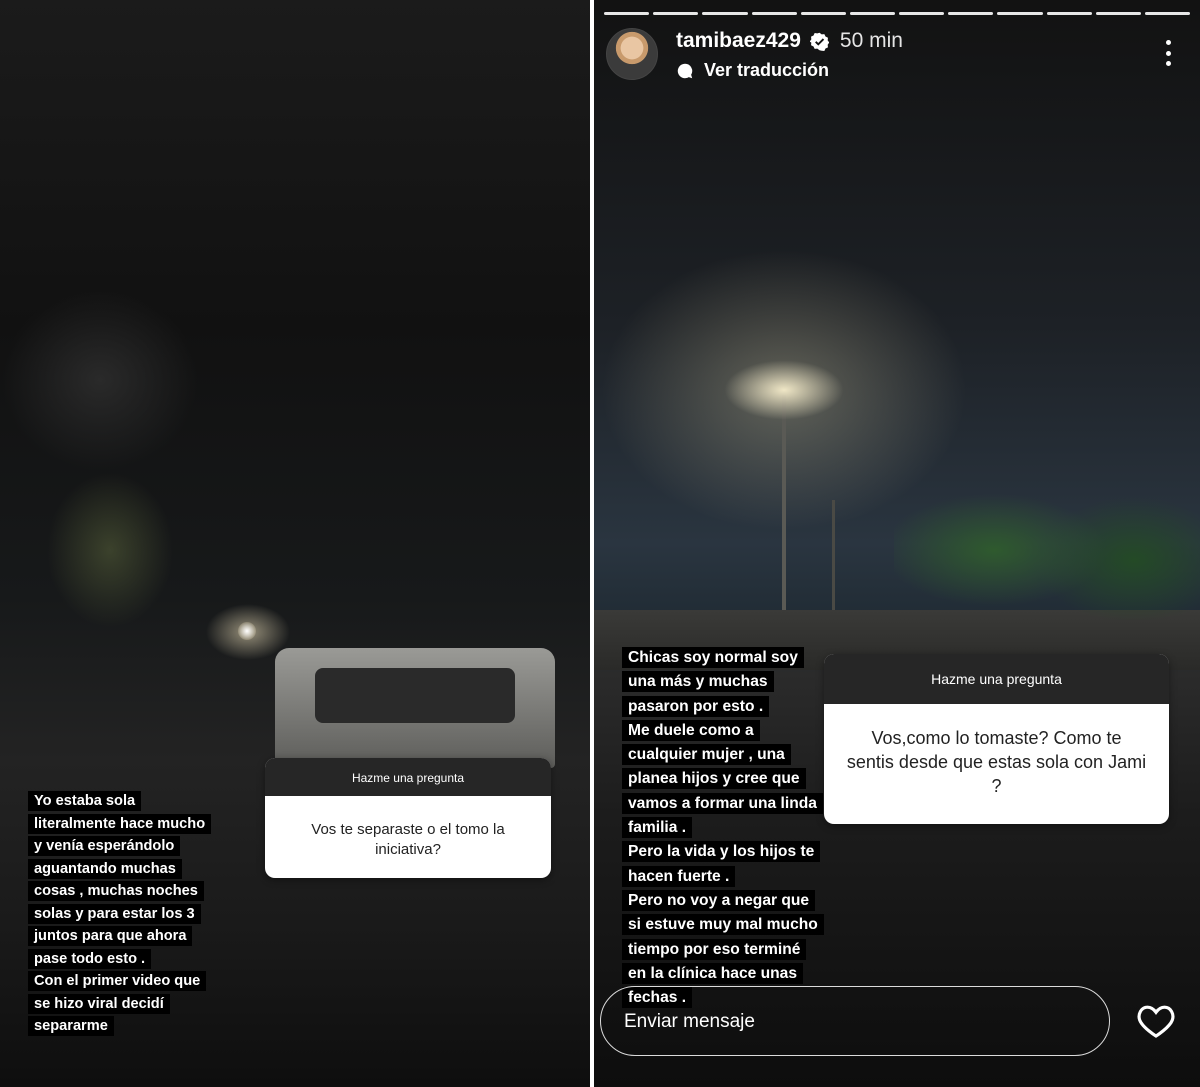 This screenshot has height=1087, width=1200. Describe the element at coordinates (855, 1021) in the screenshot. I see `send-message-input: Enviar mensaje` at that location.